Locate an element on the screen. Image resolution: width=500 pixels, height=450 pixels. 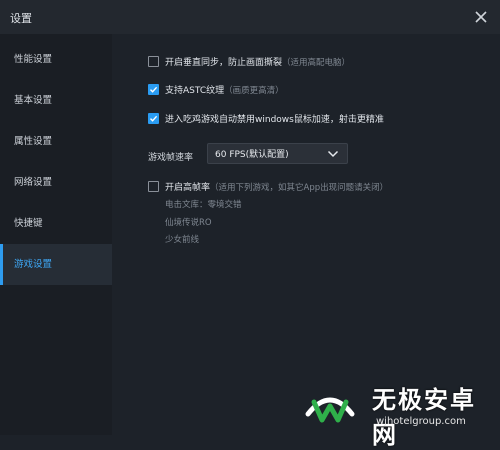
sidebar-item-properties: 属性设置 is located at coordinates (56, 141).